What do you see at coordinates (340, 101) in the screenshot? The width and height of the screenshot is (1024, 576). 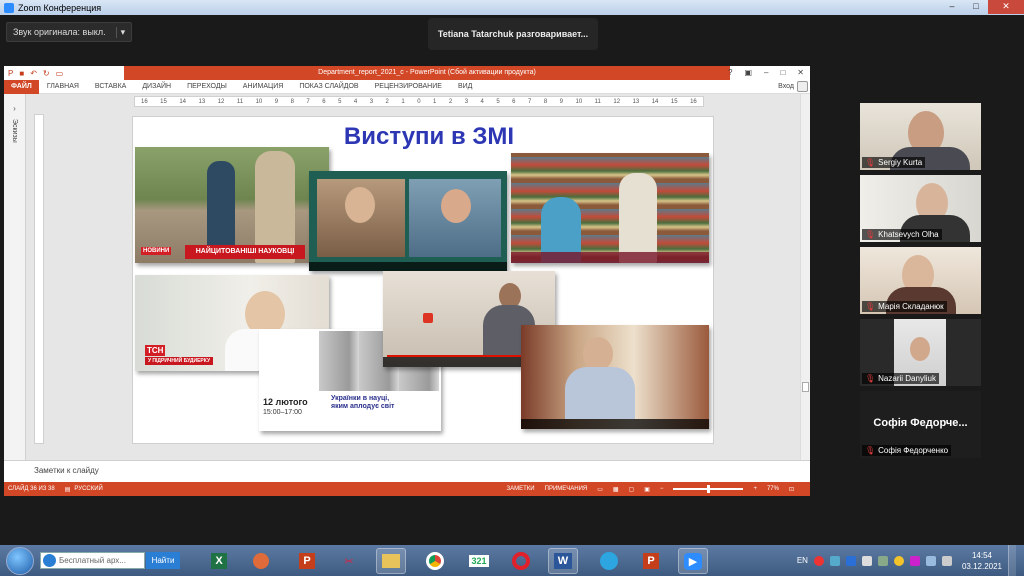 I see `ruler-mark: 5` at bounding box center [340, 101].